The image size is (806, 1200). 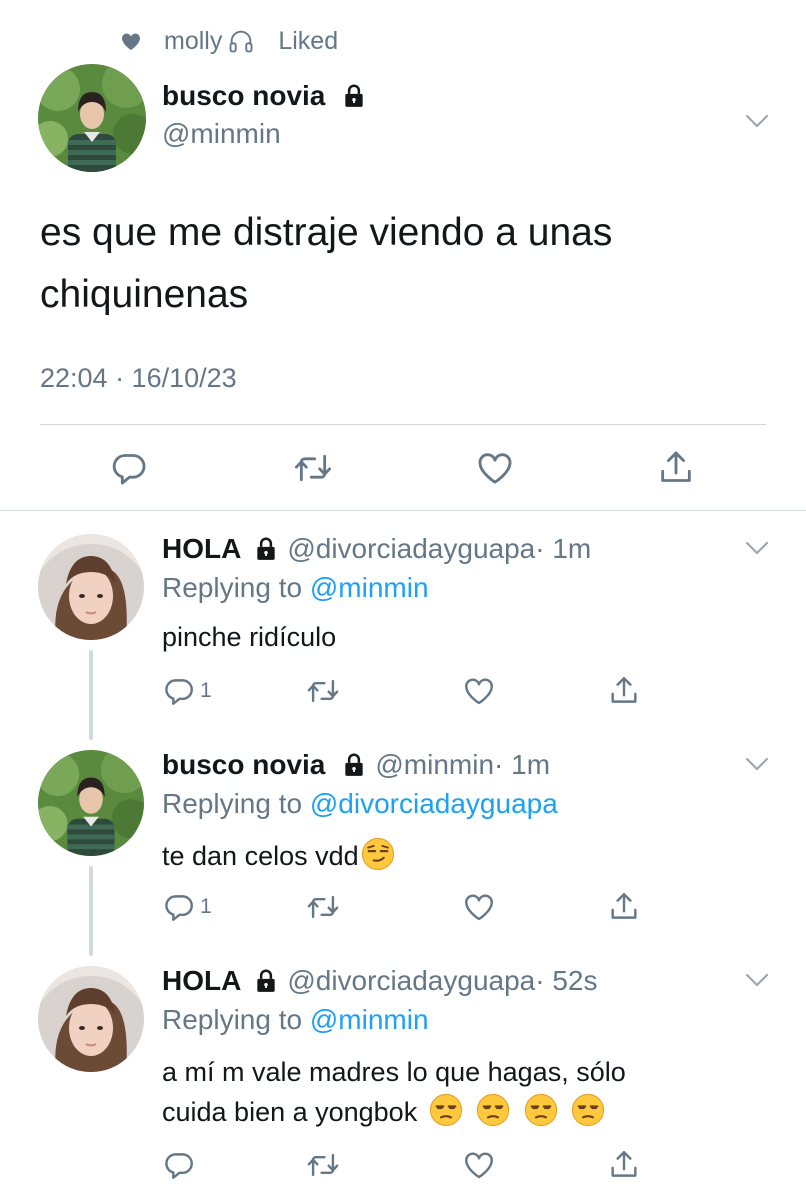 What do you see at coordinates (241, 41) in the screenshot?
I see `headphones-icon` at bounding box center [241, 41].